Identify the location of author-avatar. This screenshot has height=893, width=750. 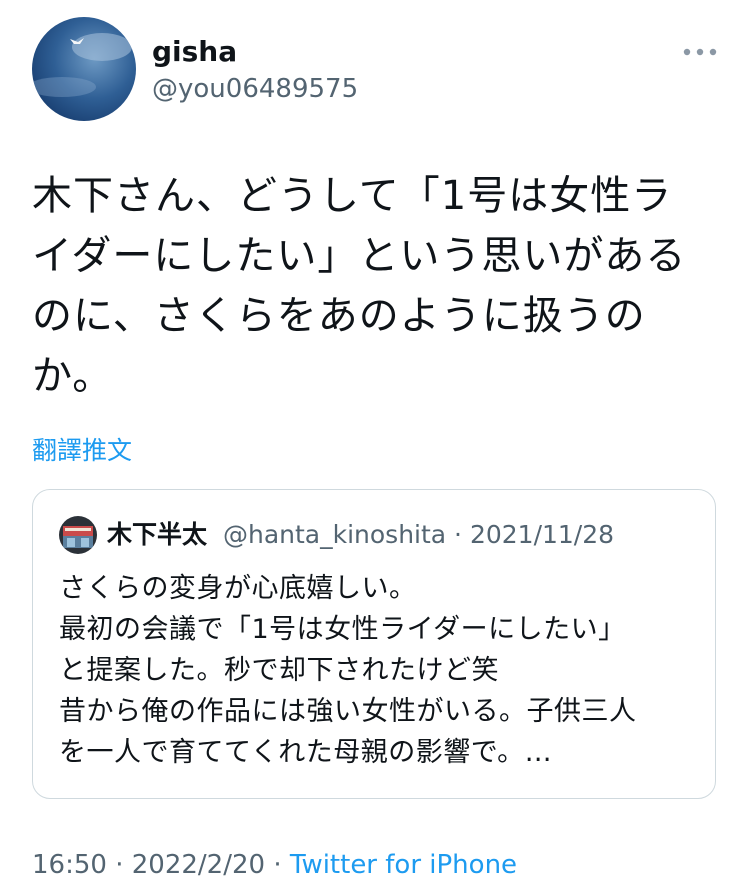
(84, 69).